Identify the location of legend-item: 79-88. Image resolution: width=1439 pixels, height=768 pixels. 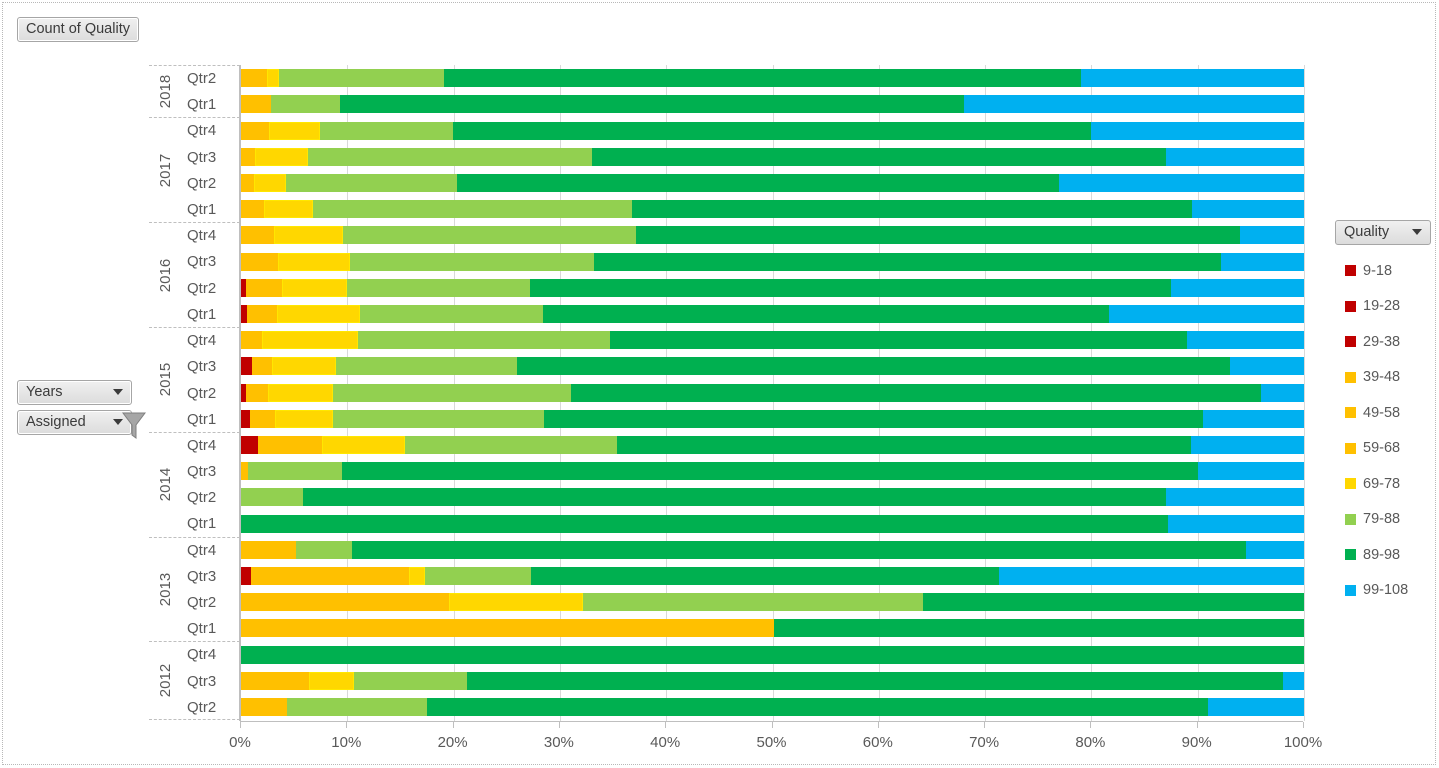
(1385, 520).